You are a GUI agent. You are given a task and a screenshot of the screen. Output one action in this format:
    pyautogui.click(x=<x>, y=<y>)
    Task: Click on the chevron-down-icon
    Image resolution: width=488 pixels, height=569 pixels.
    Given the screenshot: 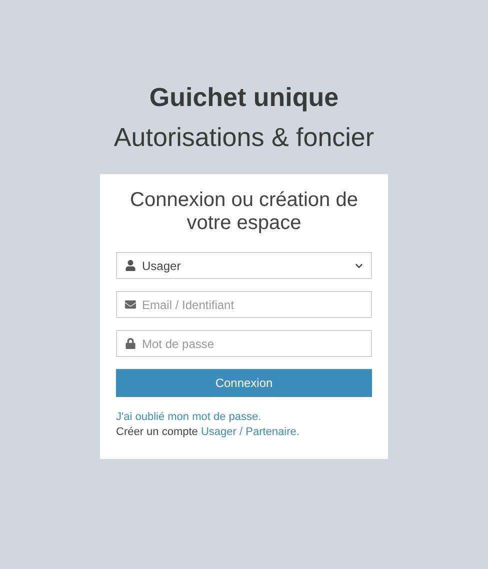 What is the action you would take?
    pyautogui.click(x=359, y=266)
    